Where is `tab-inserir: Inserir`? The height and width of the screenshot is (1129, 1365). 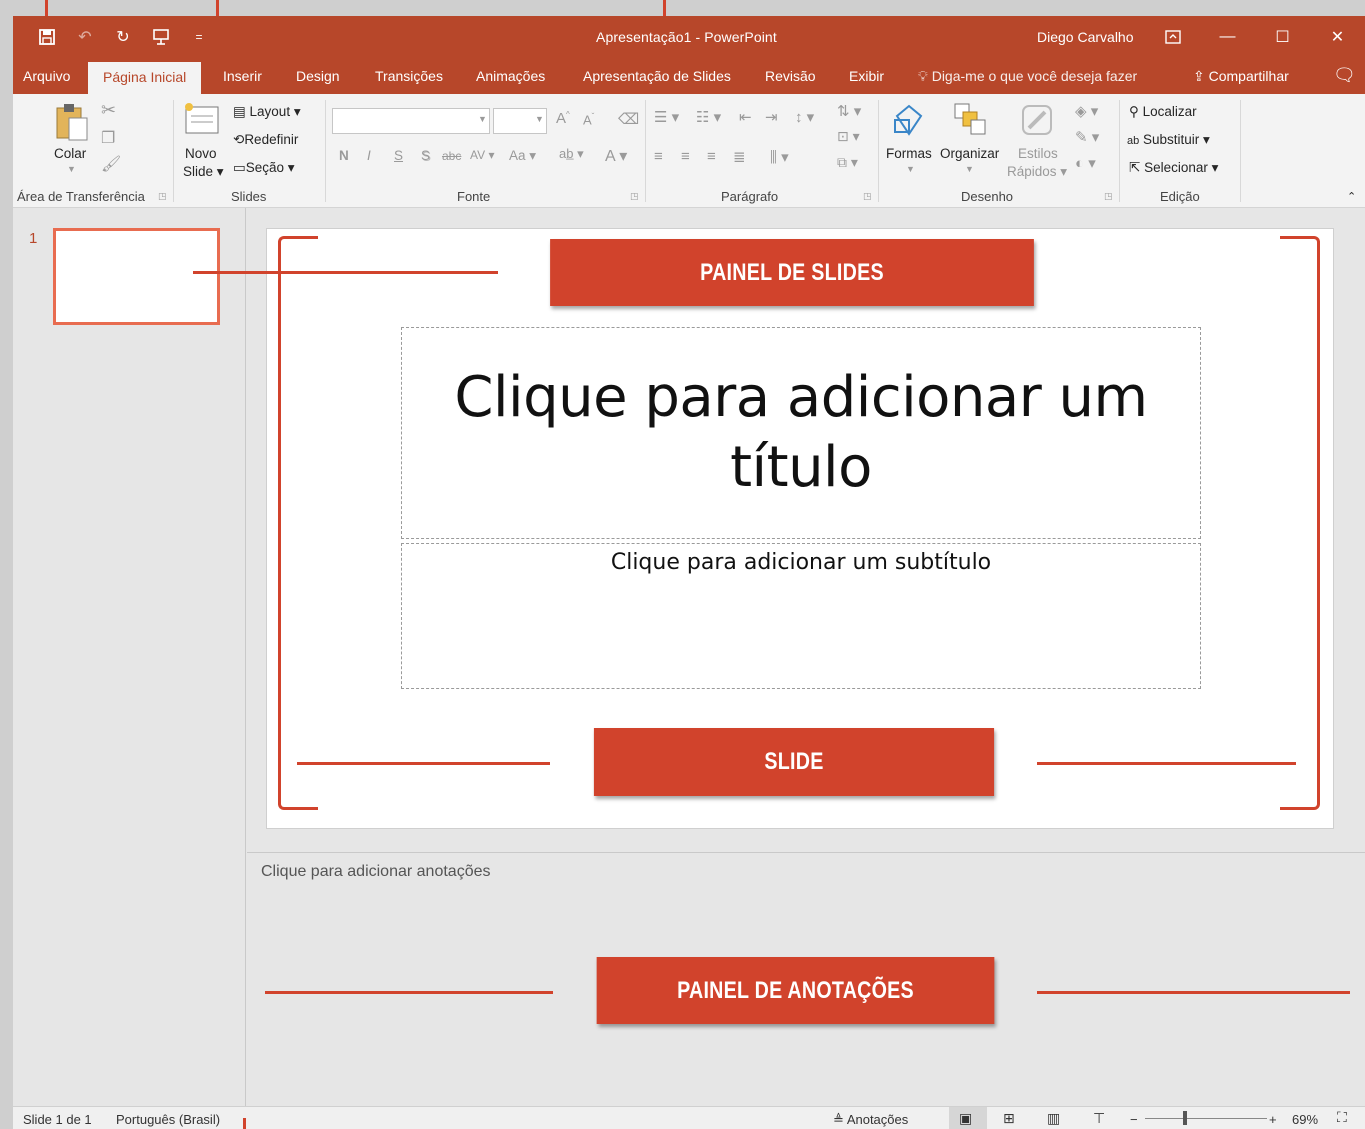
tab-inserir: Inserir is located at coordinates (242, 76).